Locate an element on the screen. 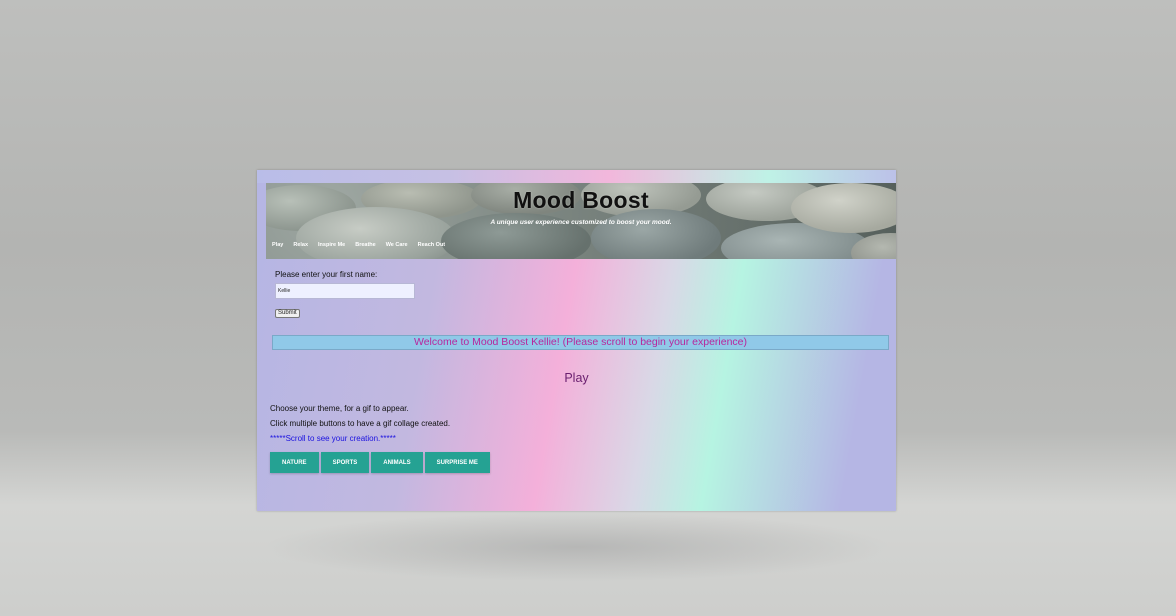  nav-item-play: Play is located at coordinates (277, 245).